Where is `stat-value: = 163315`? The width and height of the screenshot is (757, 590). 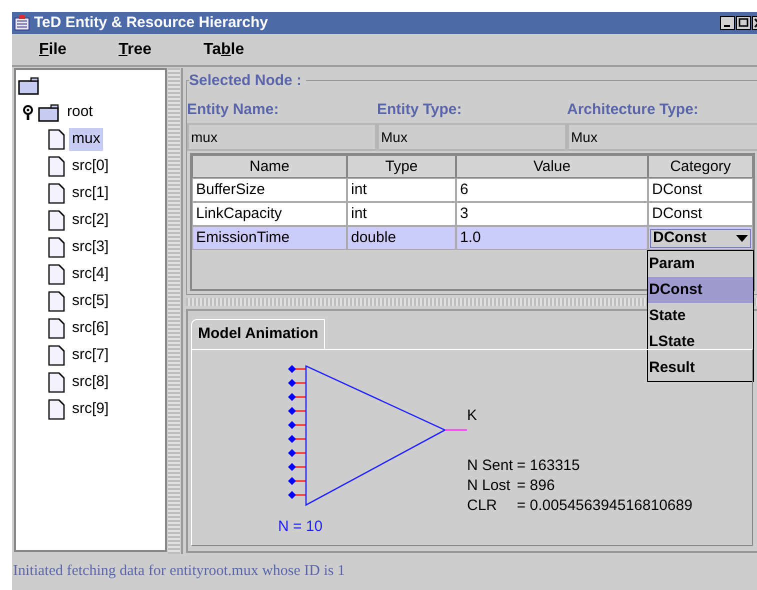
stat-value: = 163315 is located at coordinates (548, 466).